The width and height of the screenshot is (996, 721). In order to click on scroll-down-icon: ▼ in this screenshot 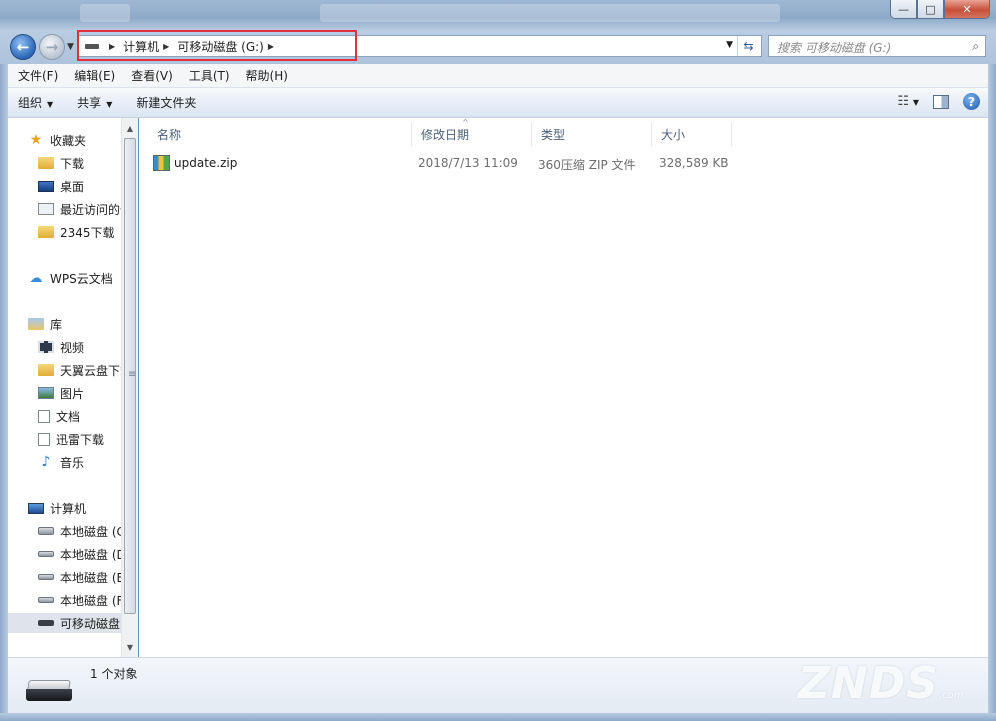, I will do `click(130, 647)`.